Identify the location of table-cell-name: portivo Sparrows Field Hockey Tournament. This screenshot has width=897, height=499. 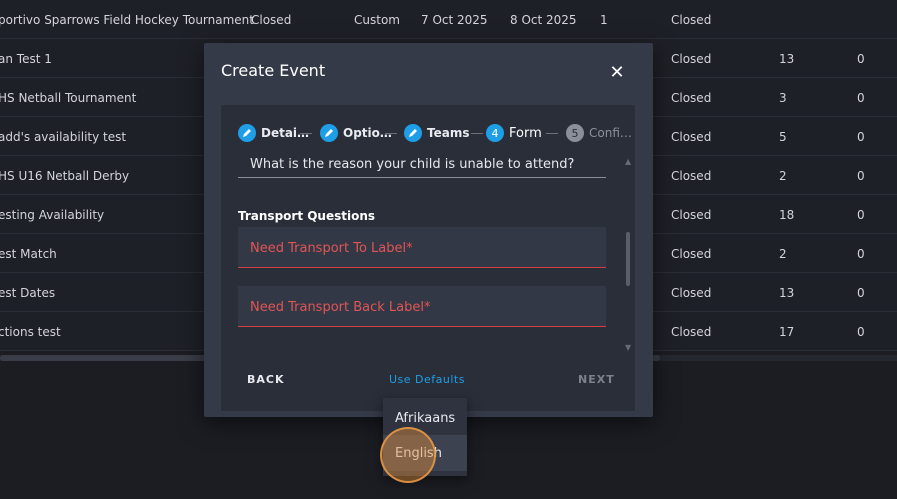
(127, 20).